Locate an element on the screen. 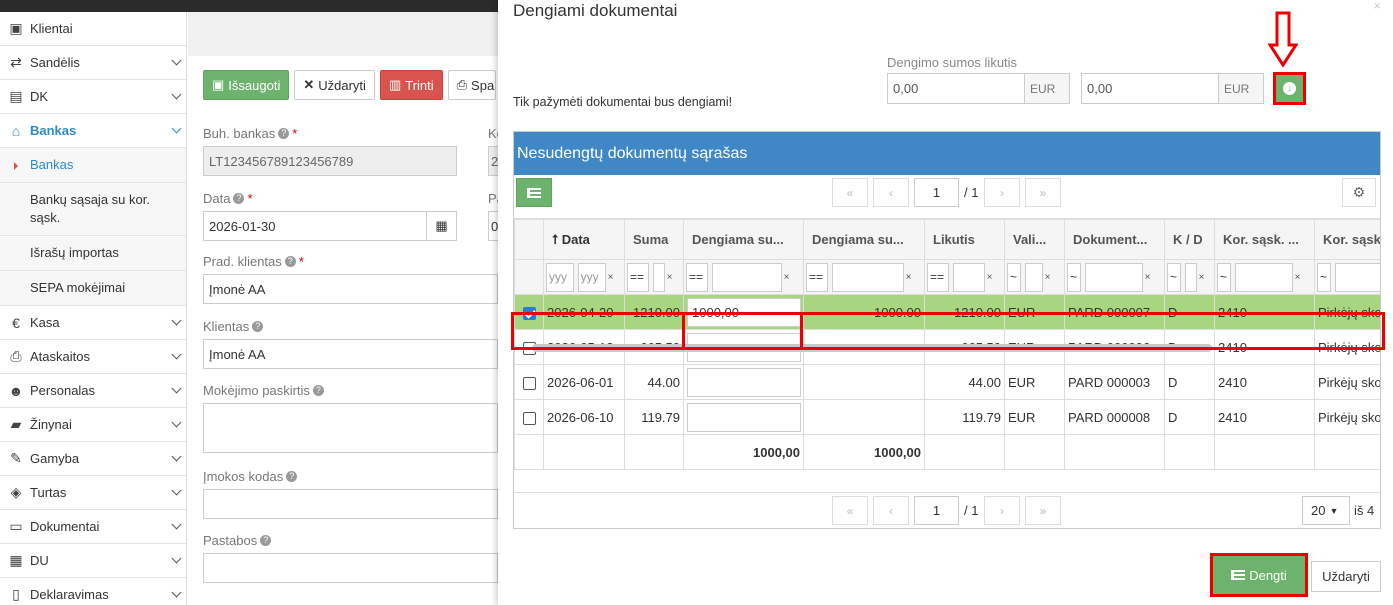 This screenshot has width=1393, height=605. close-modal-button: Uždaryti is located at coordinates (1346, 576).